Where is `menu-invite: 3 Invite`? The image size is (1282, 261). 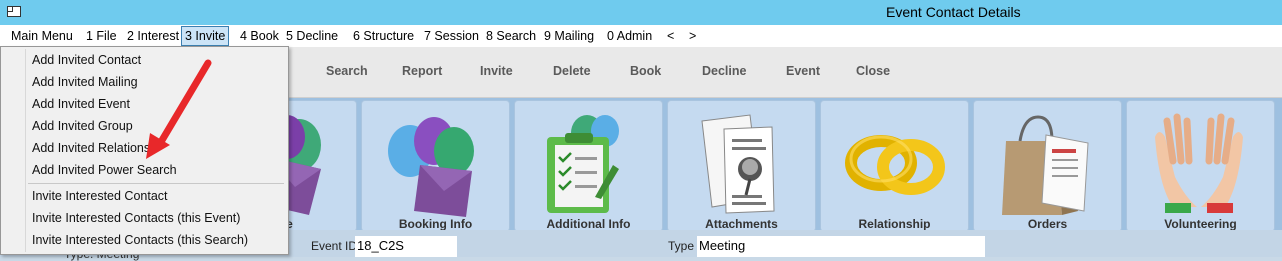
menu-invite: 3 Invite is located at coordinates (205, 36).